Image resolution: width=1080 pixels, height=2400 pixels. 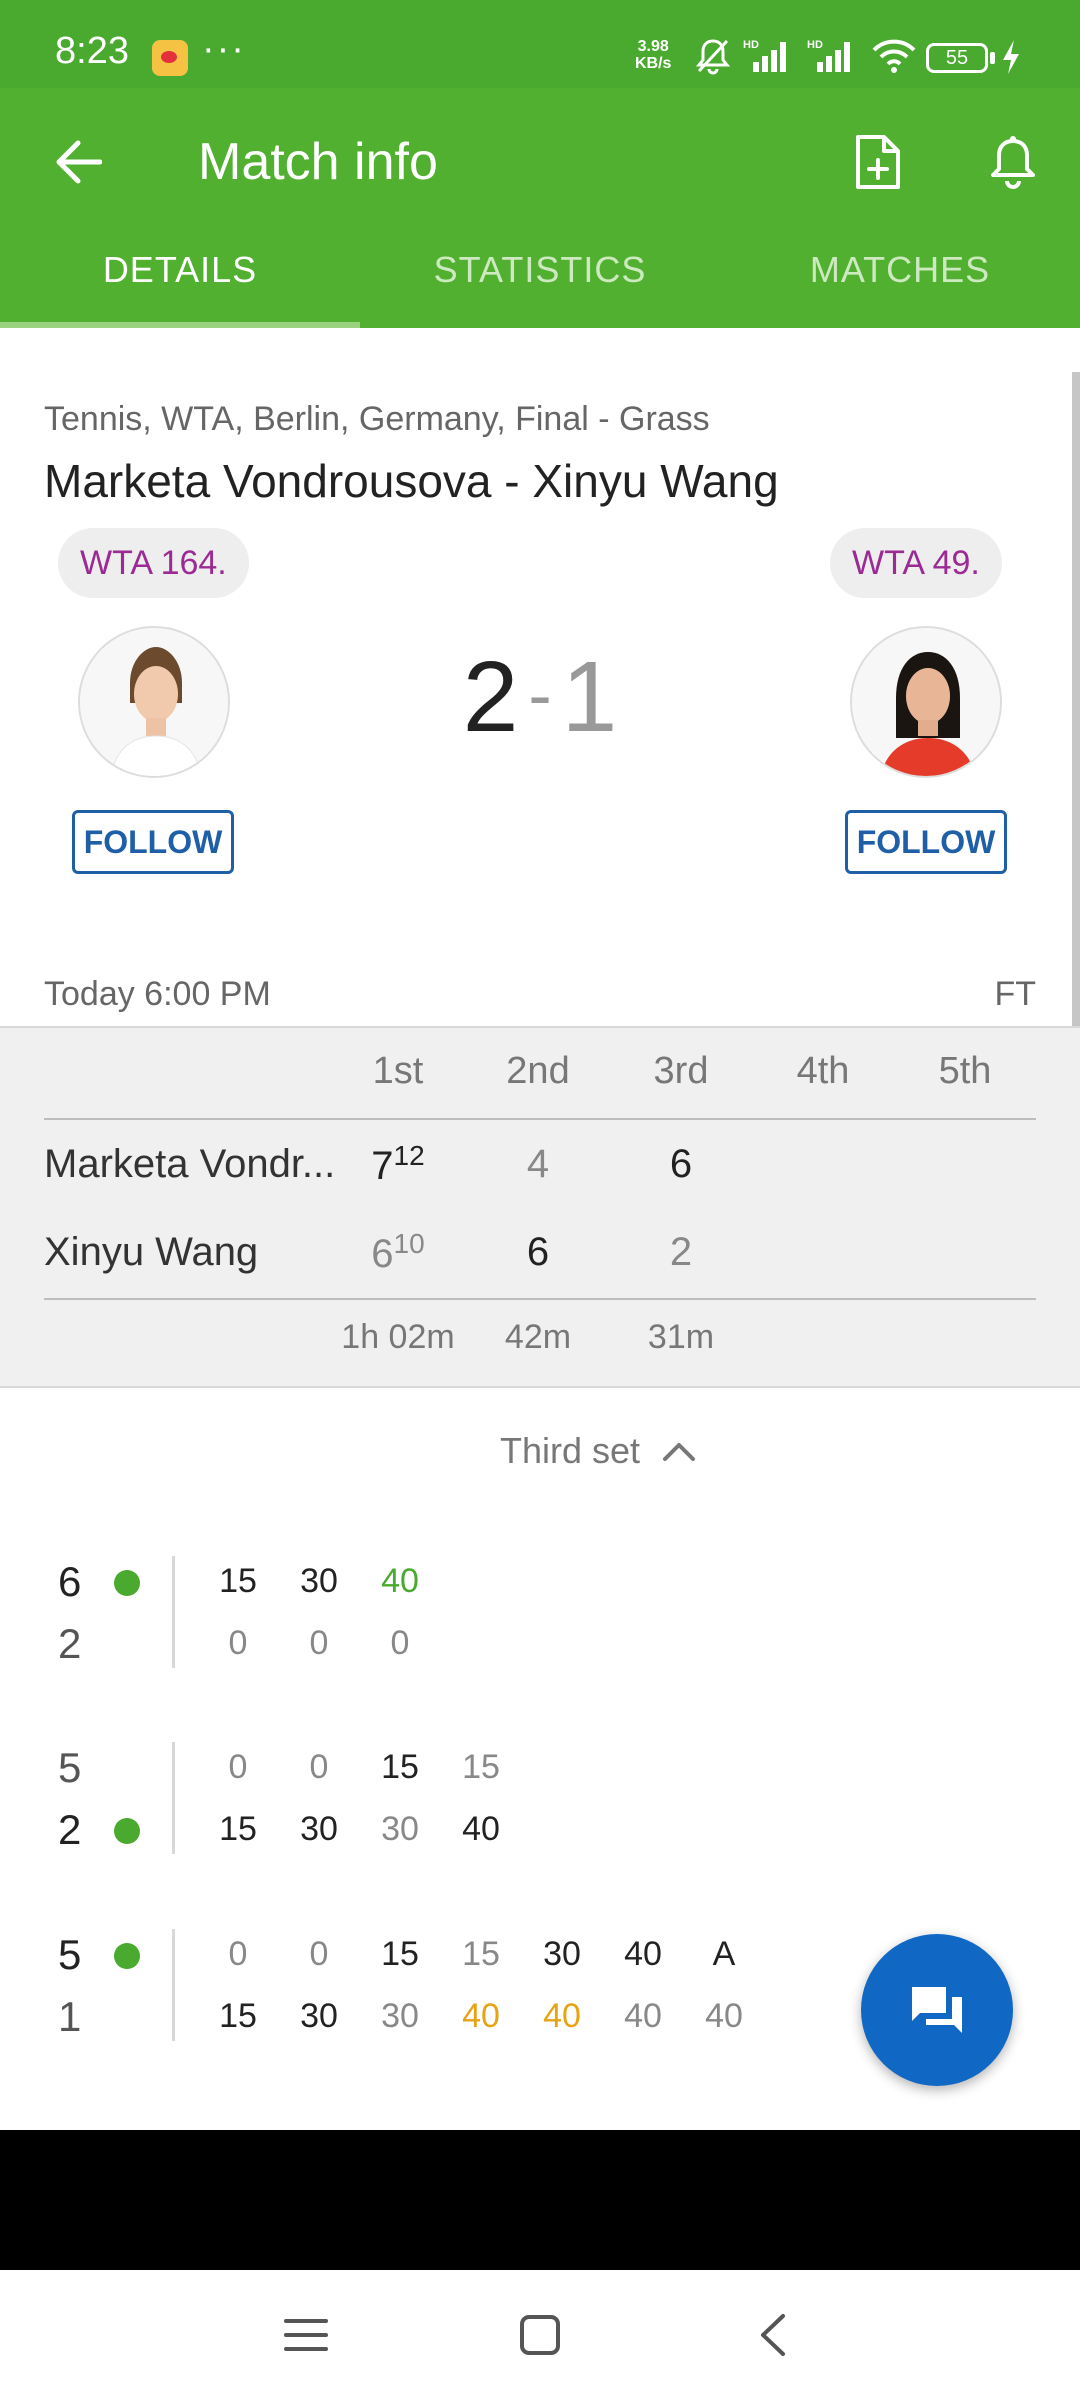 I want to click on charging-icon, so click(x=1011, y=57).